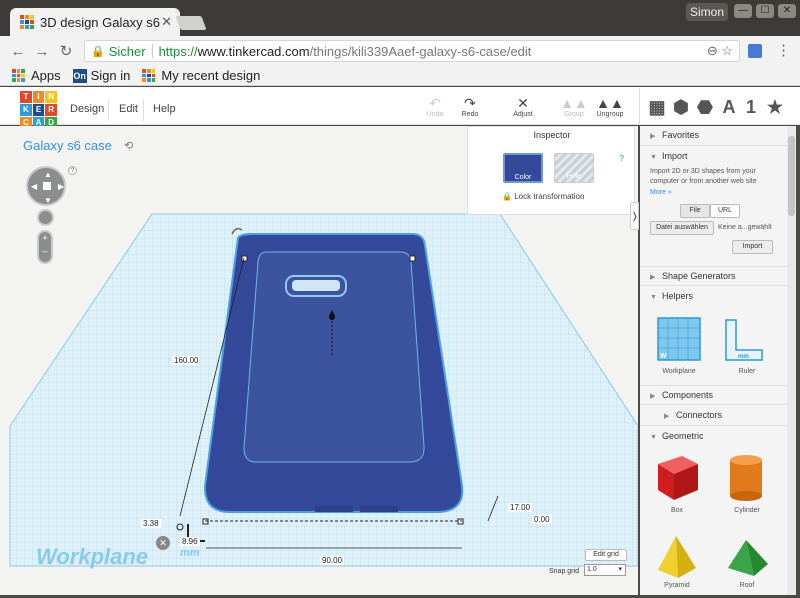 The height and width of the screenshot is (598, 800). What do you see at coordinates (713, 297) in the screenshot?
I see `helpers-section: ▼ Helpers` at bounding box center [713, 297].